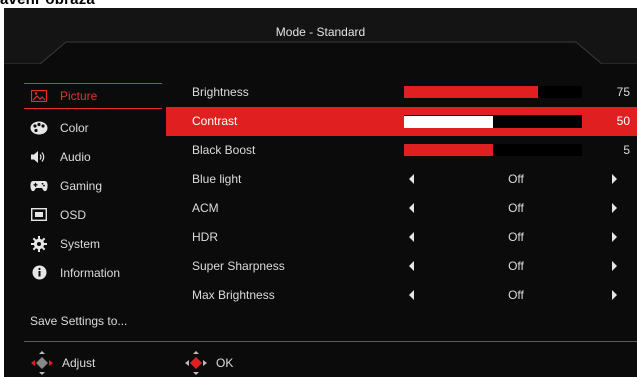 Image resolution: width=637 pixels, height=377 pixels. I want to click on setting-value: 5, so click(626, 150).